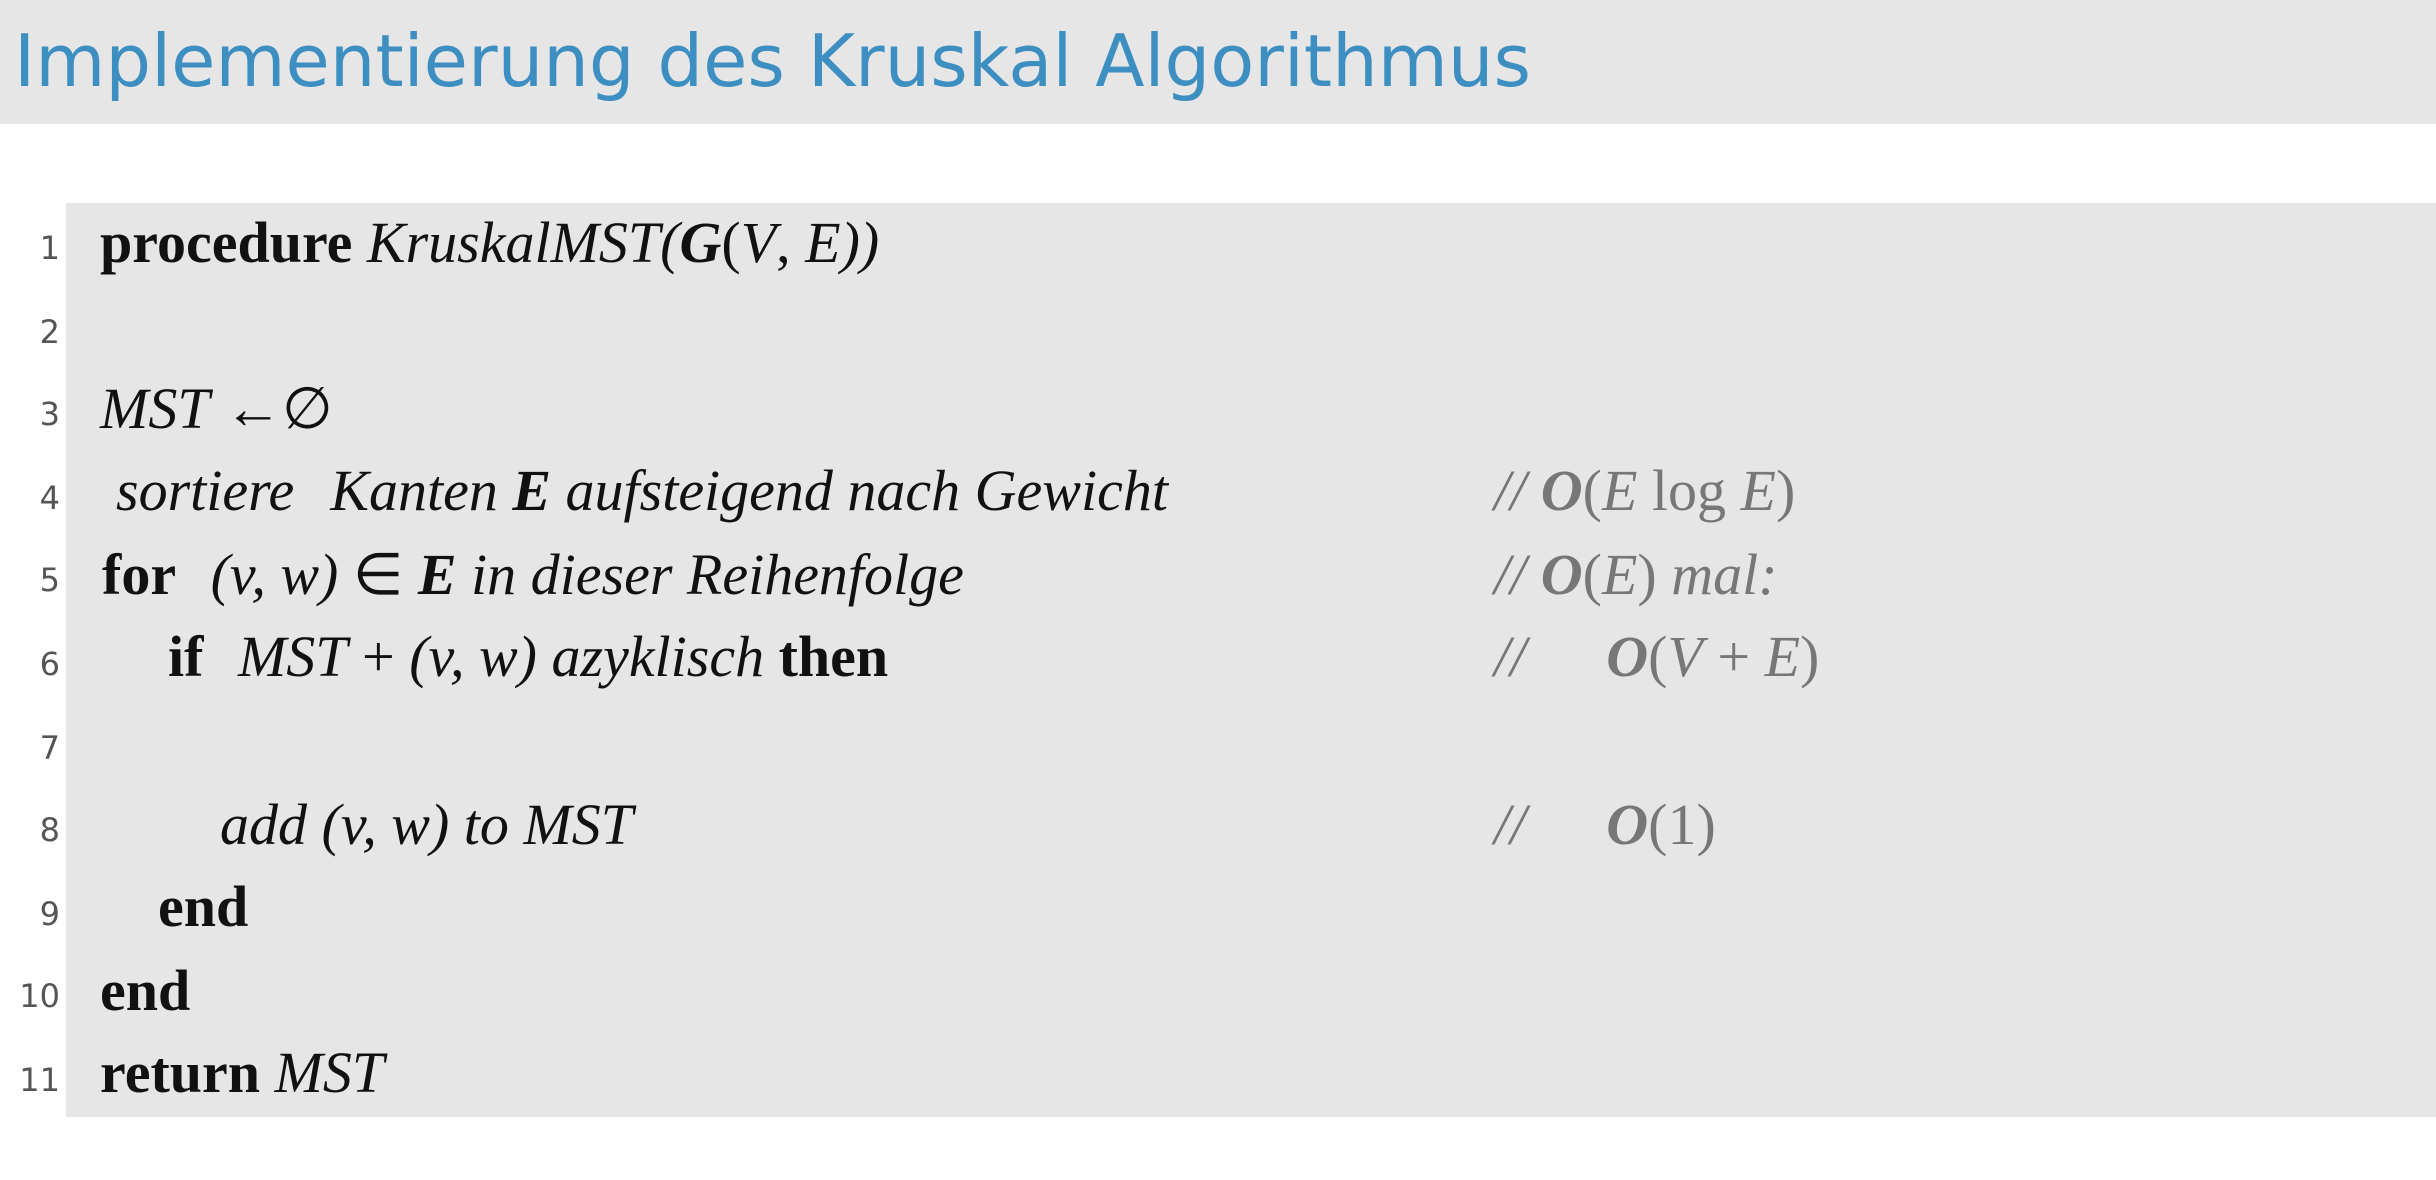 This screenshot has width=2436, height=1180. Describe the element at coordinates (49, 830) in the screenshot. I see `line-number-8: 8` at that location.